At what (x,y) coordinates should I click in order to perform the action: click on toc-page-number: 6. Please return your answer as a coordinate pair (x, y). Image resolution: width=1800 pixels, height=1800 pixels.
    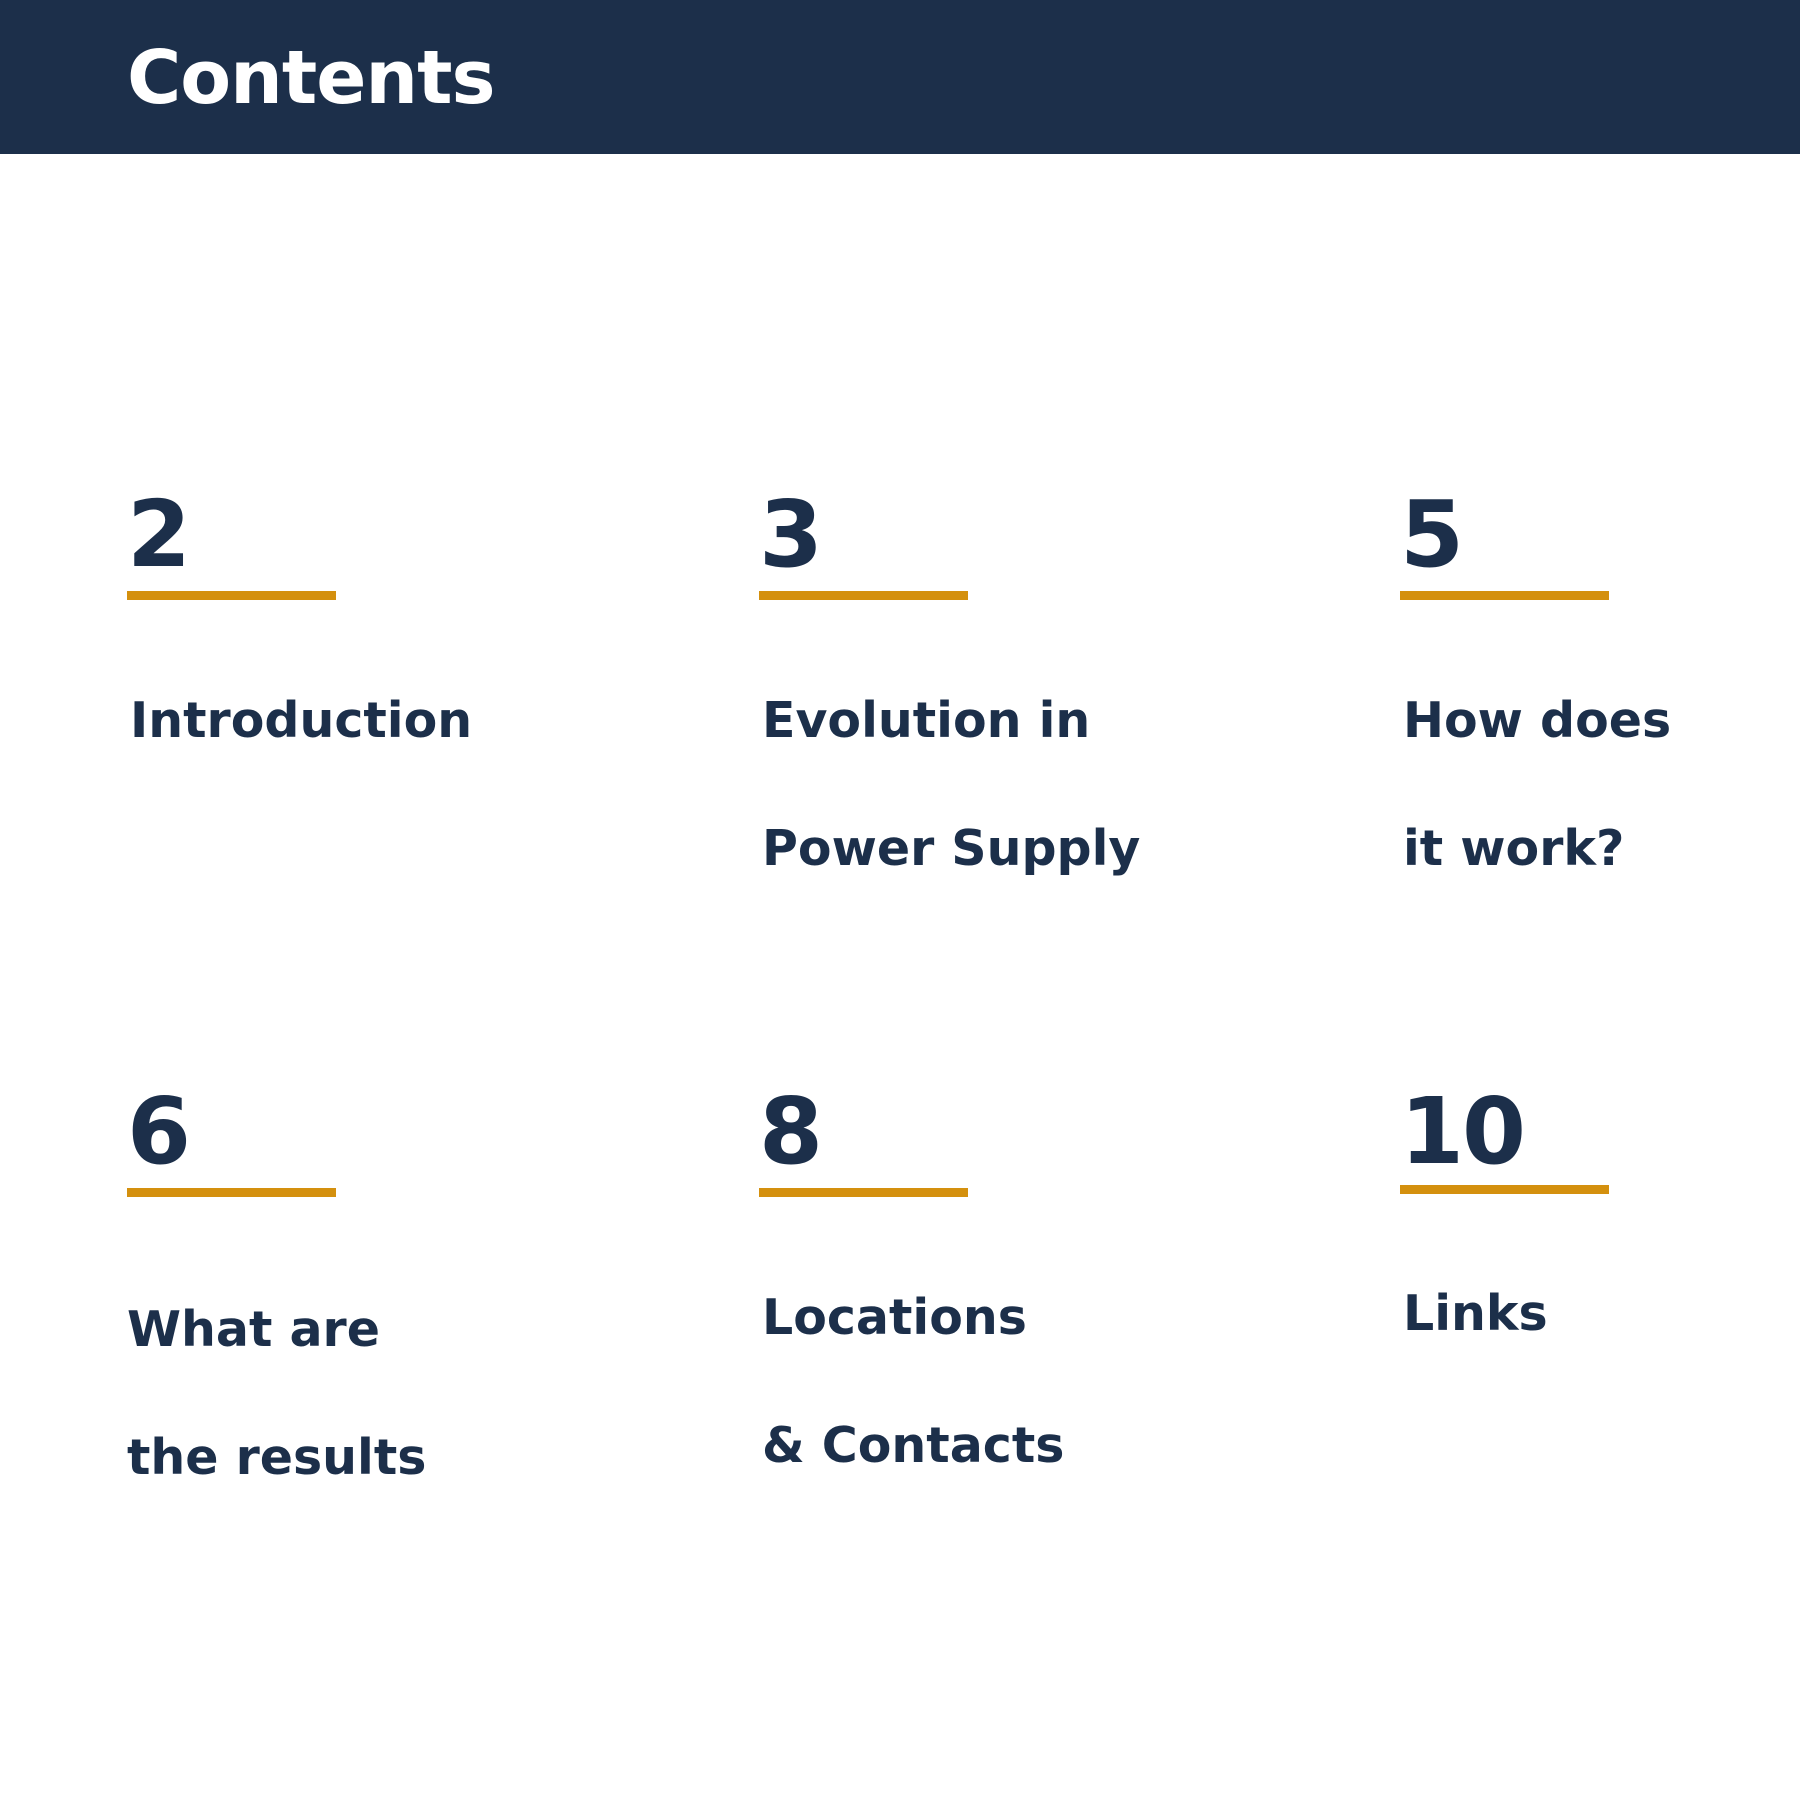
    Looking at the image, I should click on (159, 1131).